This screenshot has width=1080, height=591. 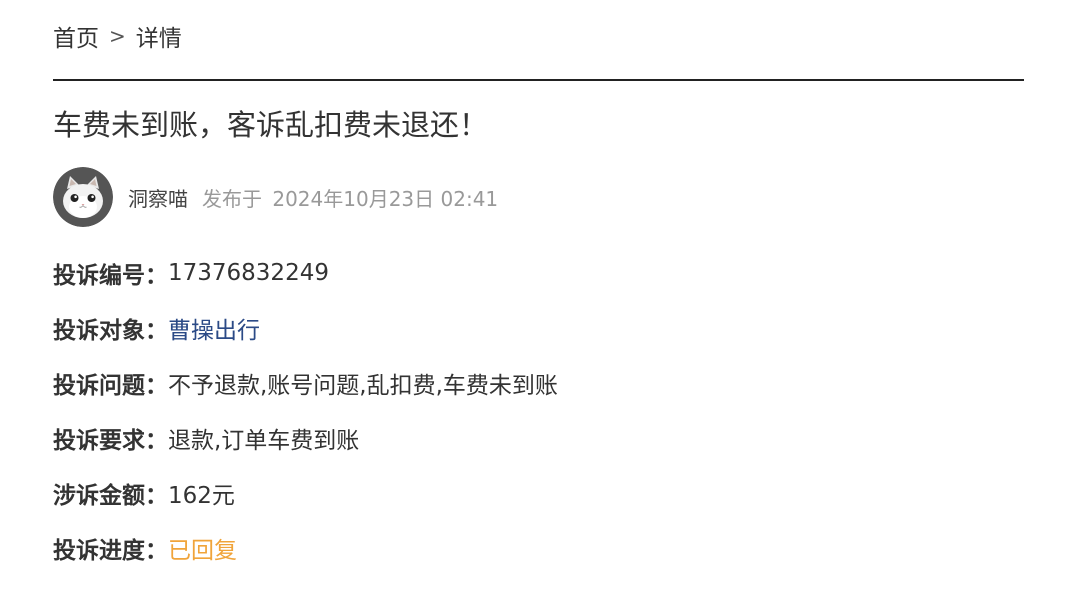 What do you see at coordinates (271, 125) in the screenshot?
I see `page-title: 车费未到账，客诉乱扣费未退还！` at bounding box center [271, 125].